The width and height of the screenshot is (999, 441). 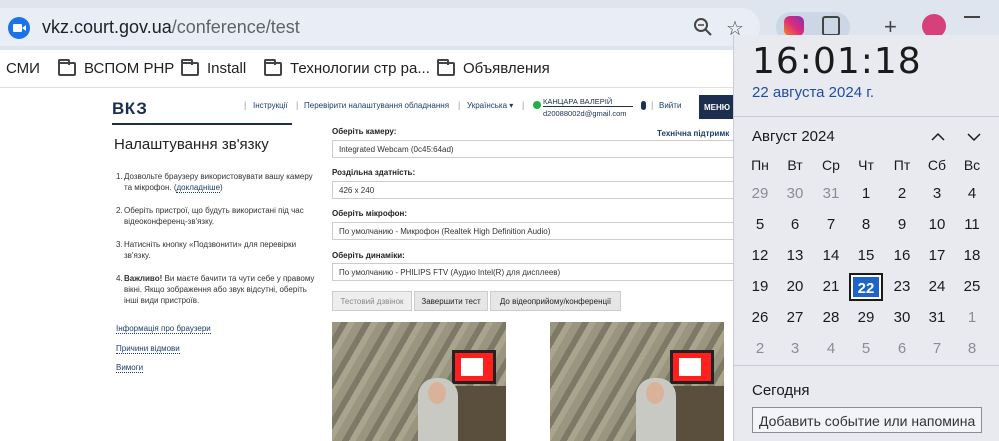 What do you see at coordinates (130, 368) in the screenshot?
I see `requirements-link: Вимоги` at bounding box center [130, 368].